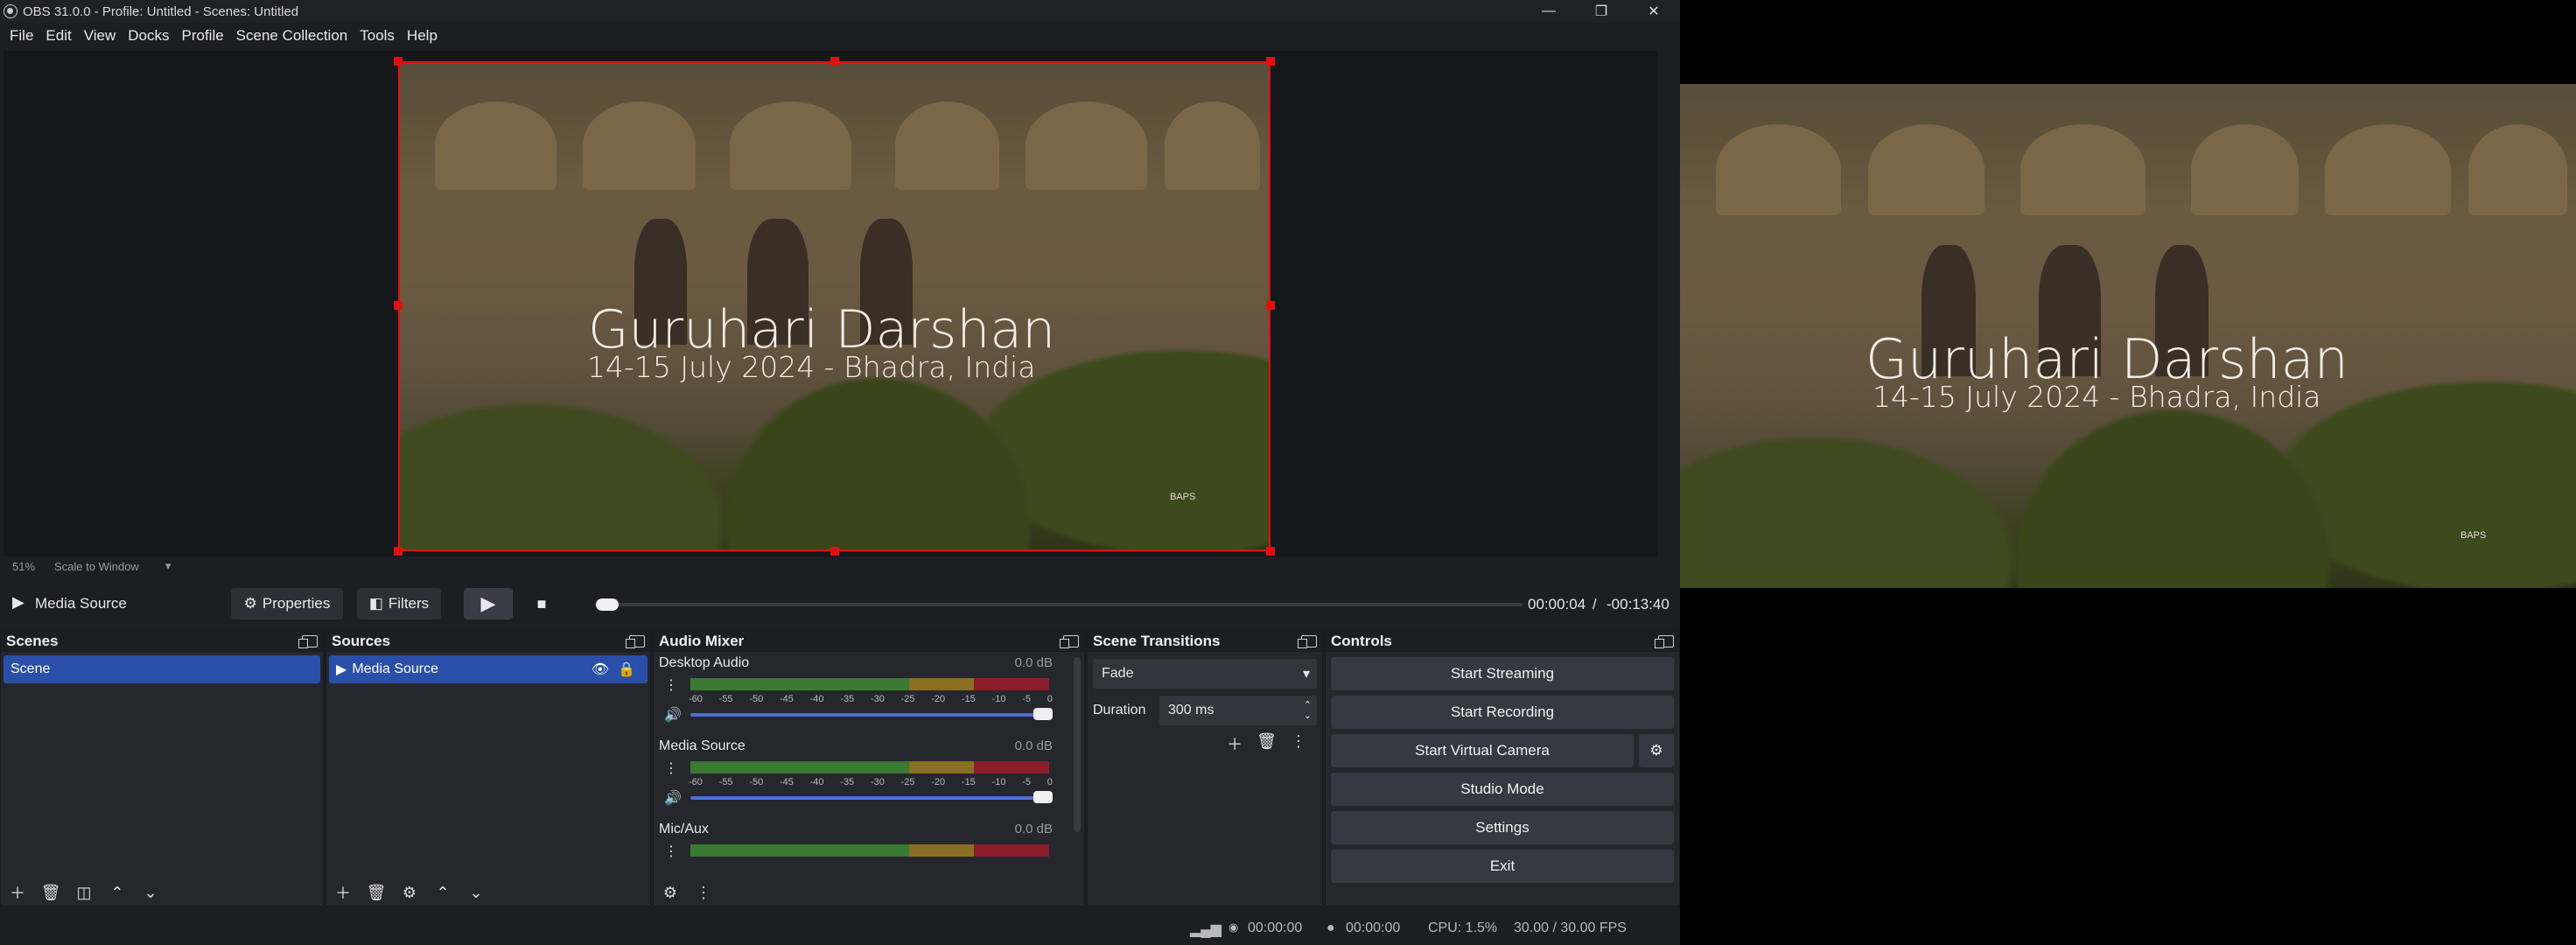 Image resolution: width=2576 pixels, height=945 pixels. What do you see at coordinates (1205, 674) in the screenshot?
I see `transition-select: Fade ▾` at bounding box center [1205, 674].